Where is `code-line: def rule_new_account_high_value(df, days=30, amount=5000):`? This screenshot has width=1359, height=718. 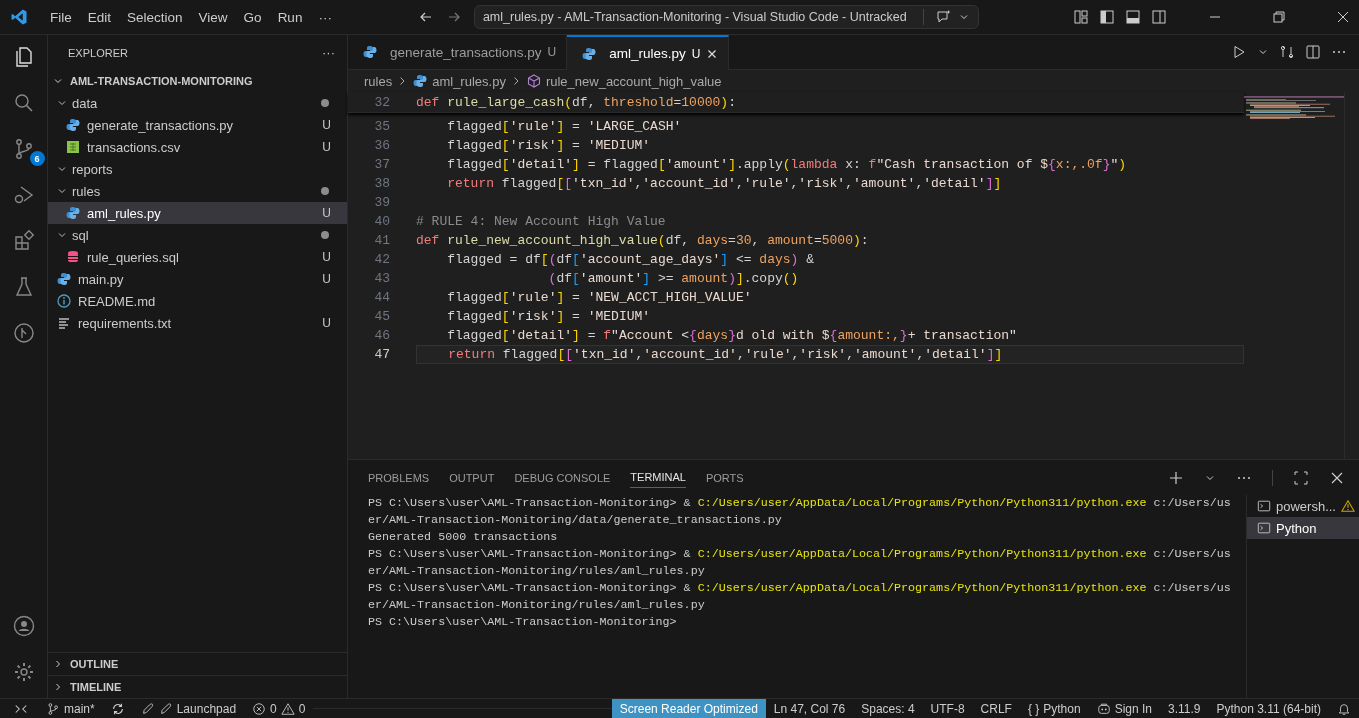
code-line: def rule_new_account_high_value(df, days=30, amount=5000): is located at coordinates (642, 240).